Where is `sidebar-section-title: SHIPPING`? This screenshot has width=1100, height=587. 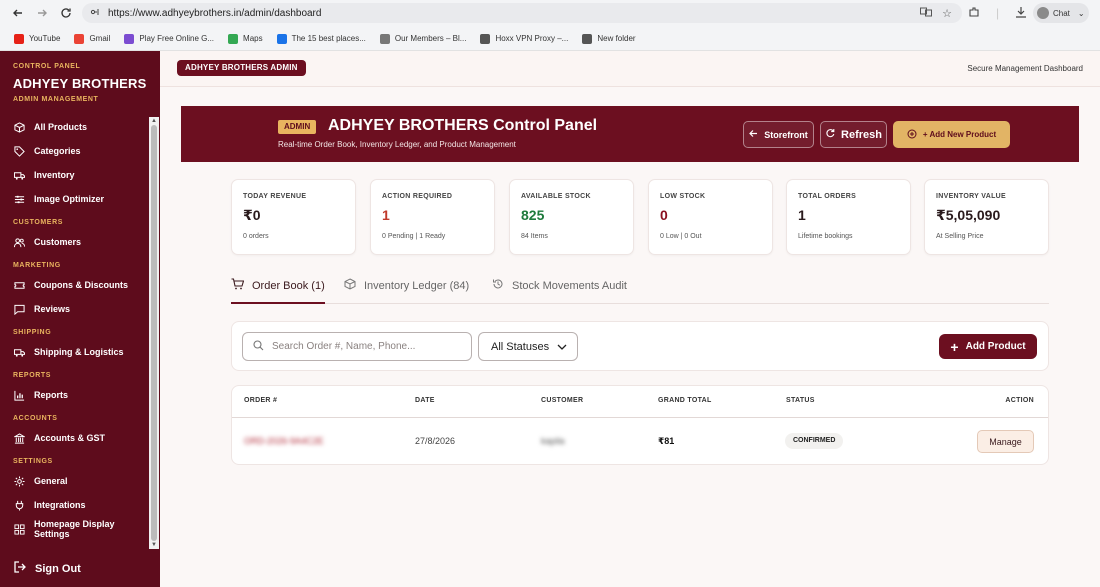
sidebar-section-title: SHIPPING is located at coordinates (32, 332).